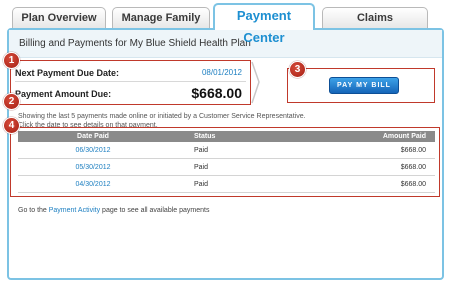 This screenshot has height=285, width=450. Describe the element at coordinates (155, 210) in the screenshot. I see `footer-suffix: page to see all available payments` at that location.